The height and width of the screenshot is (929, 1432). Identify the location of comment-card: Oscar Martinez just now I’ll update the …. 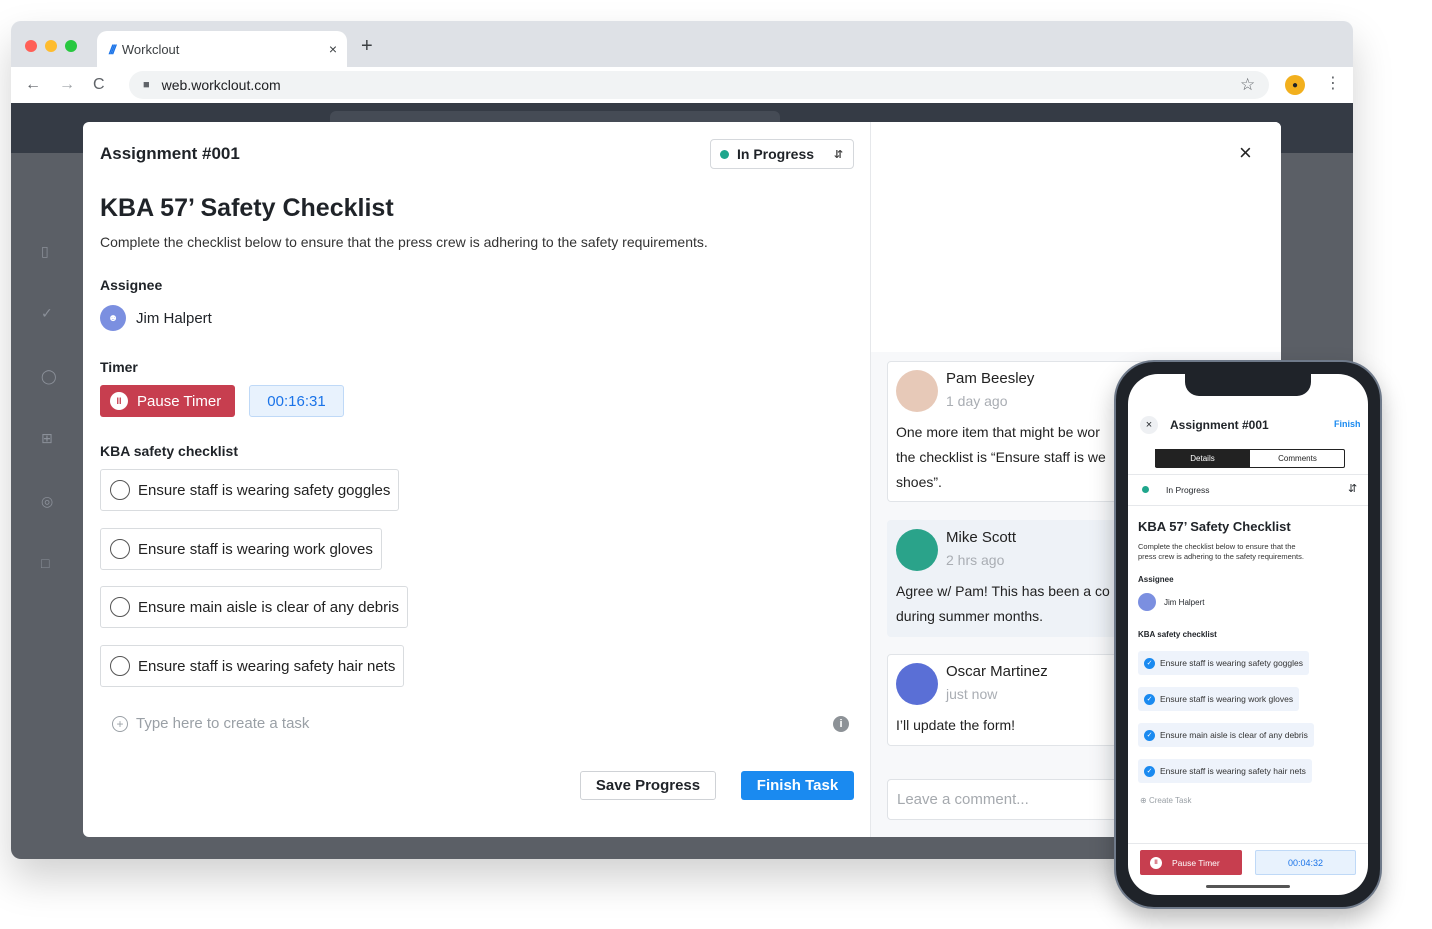
(1017, 700).